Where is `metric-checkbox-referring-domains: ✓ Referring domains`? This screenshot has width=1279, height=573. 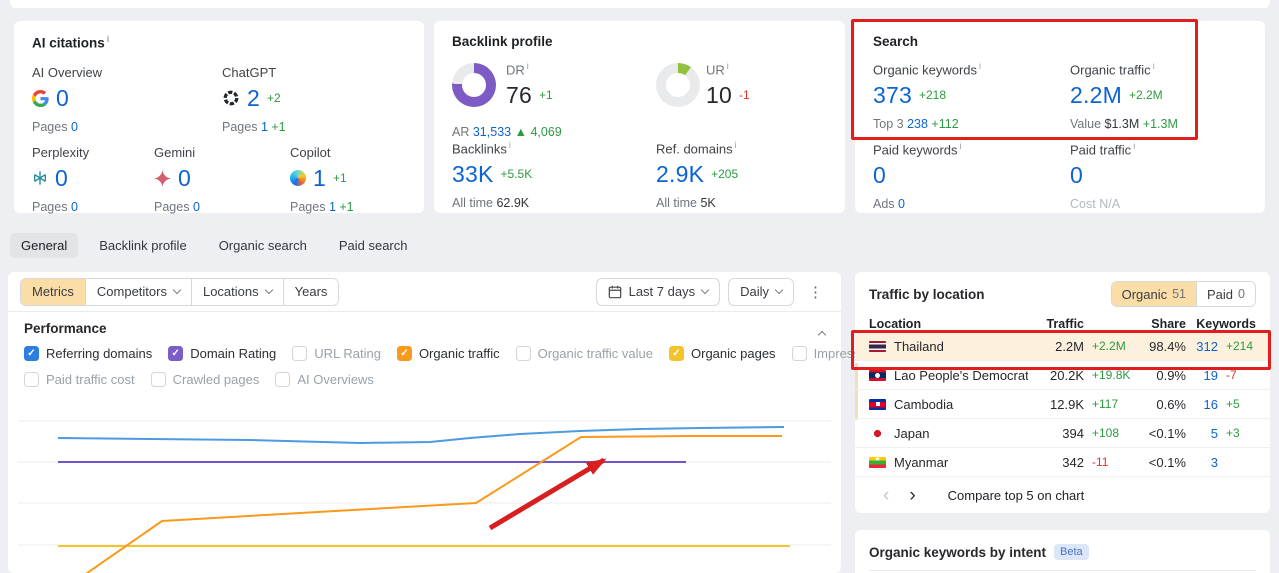 metric-checkbox-referring-domains: ✓ Referring domains is located at coordinates (88, 353).